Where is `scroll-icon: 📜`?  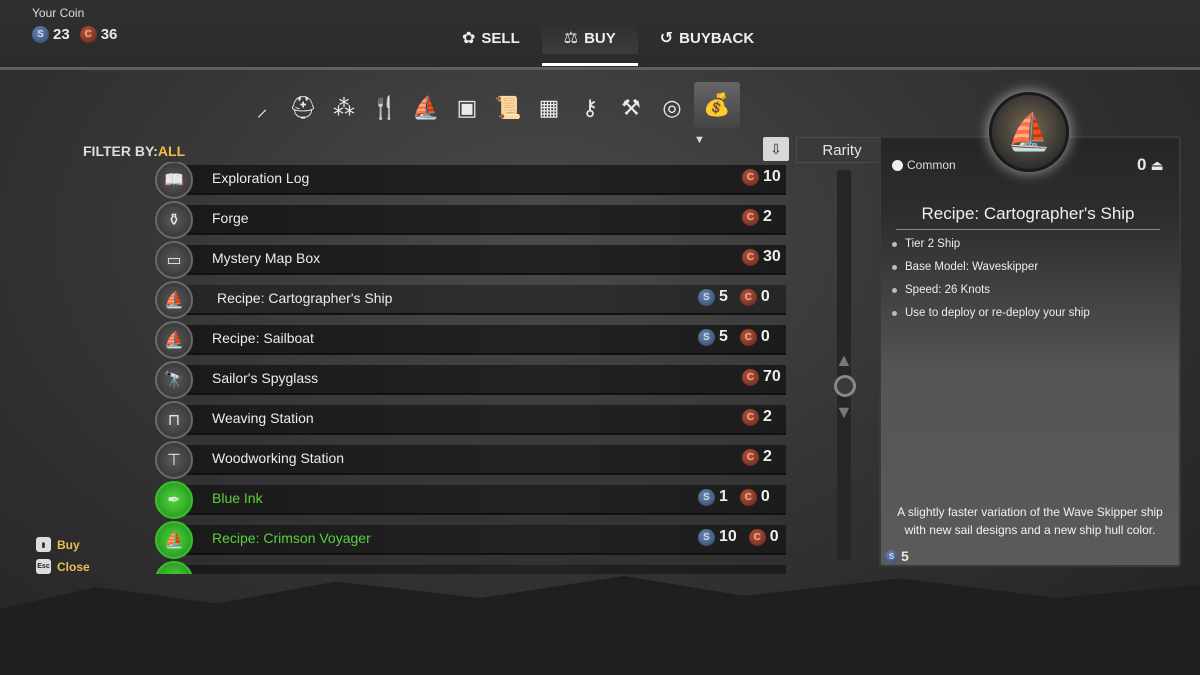
scroll-icon: 📜 is located at coordinates (508, 108).